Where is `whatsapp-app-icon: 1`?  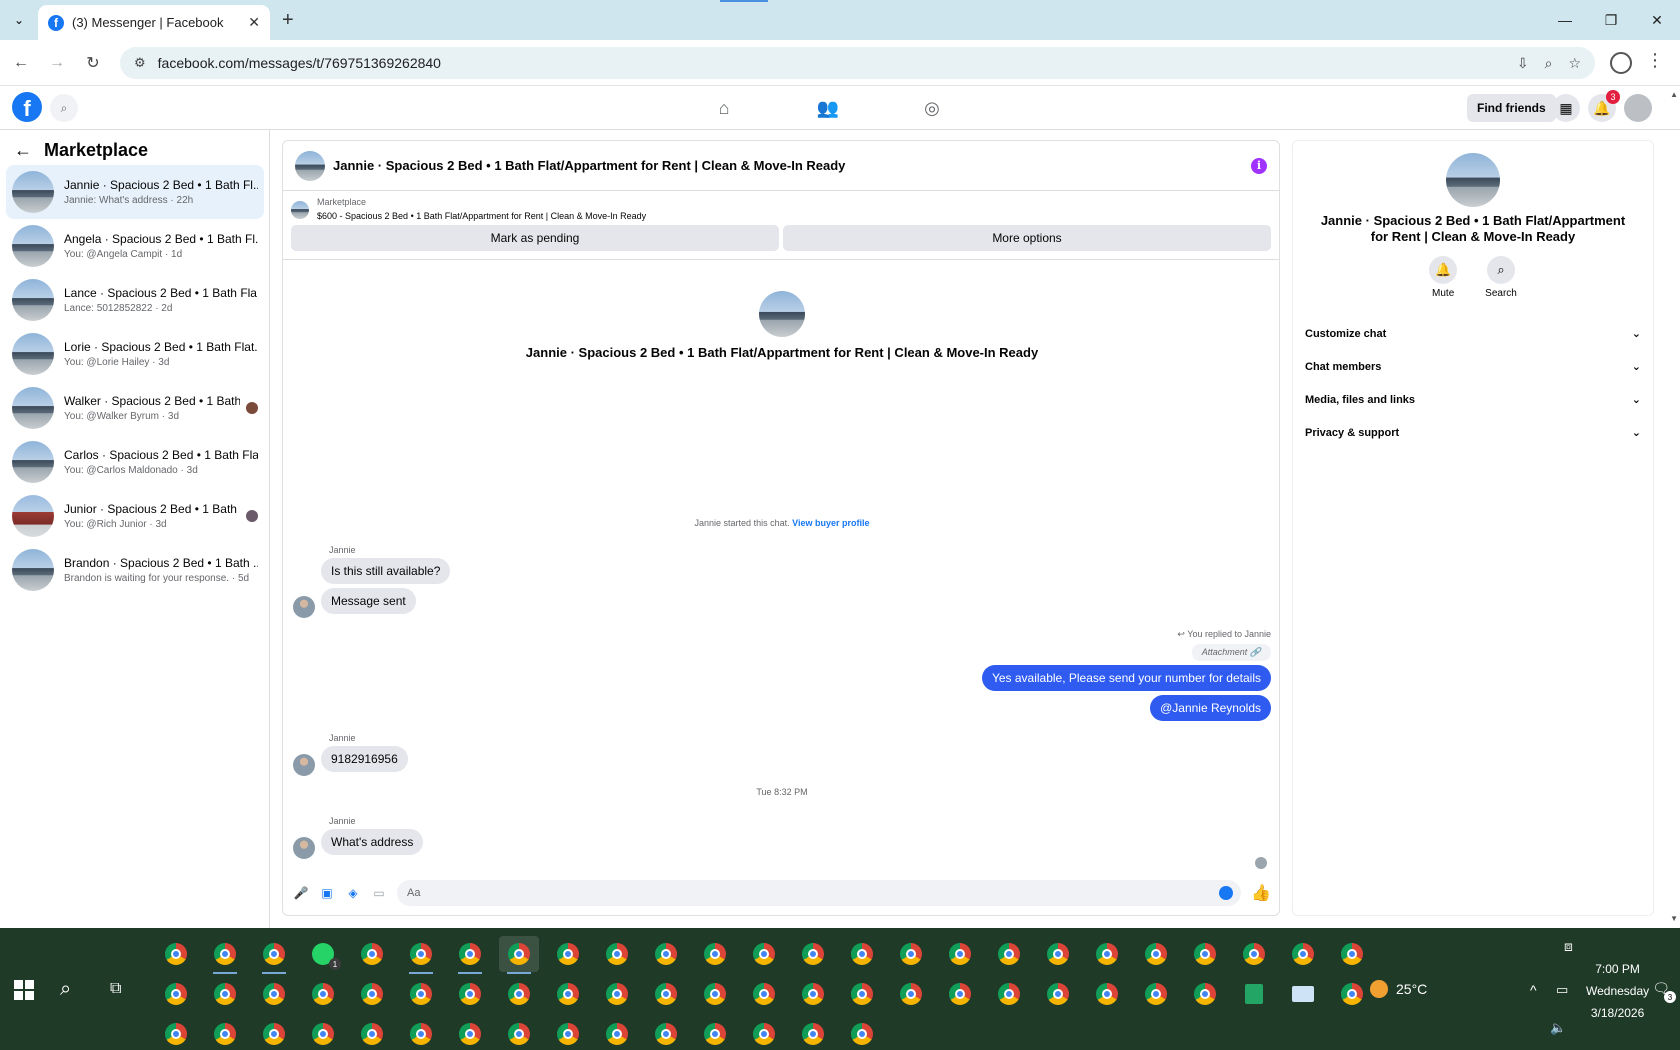 whatsapp-app-icon: 1 is located at coordinates (323, 954).